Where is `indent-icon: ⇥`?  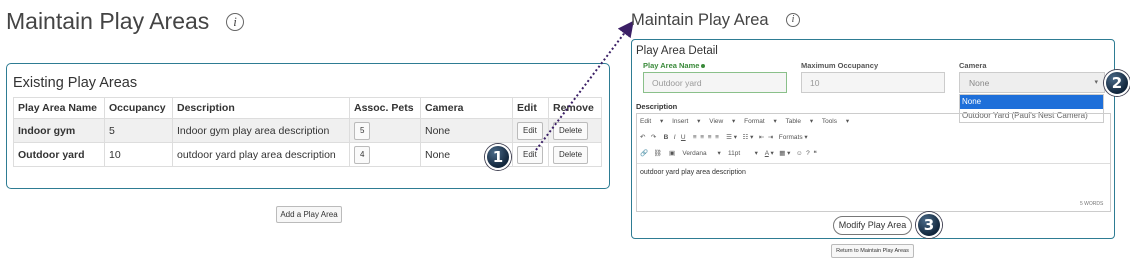
indent-icon: ⇥ is located at coordinates (770, 137).